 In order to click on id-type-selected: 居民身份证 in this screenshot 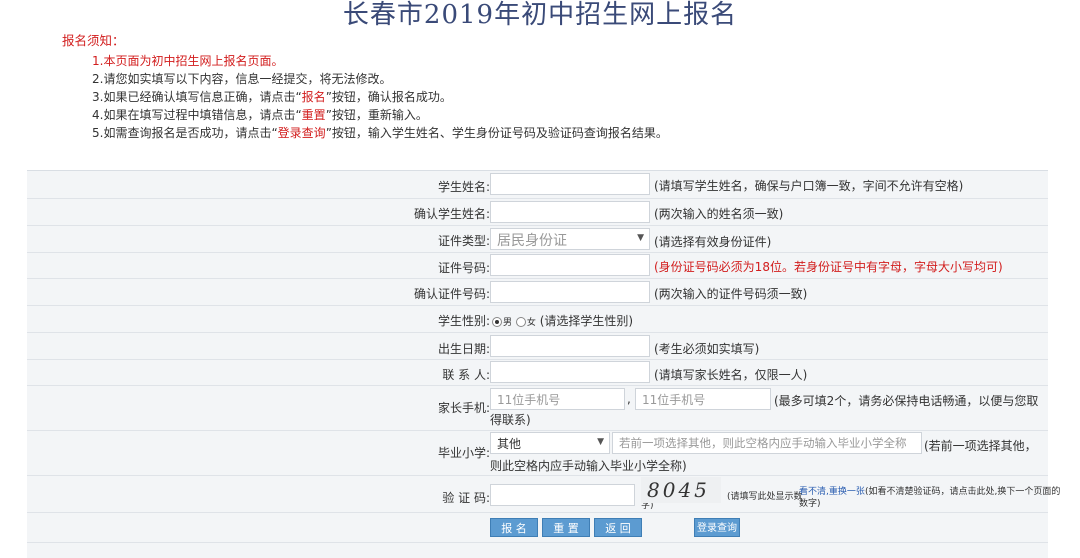, I will do `click(532, 241)`.